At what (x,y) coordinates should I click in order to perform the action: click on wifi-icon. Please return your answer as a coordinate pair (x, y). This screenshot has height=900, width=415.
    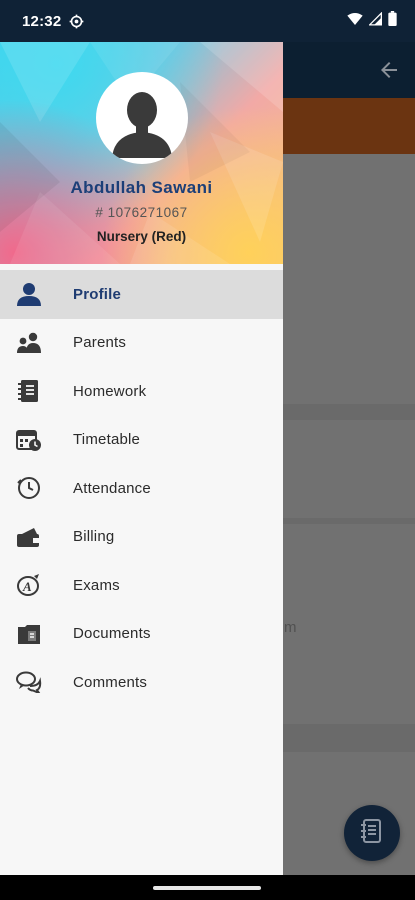
    Looking at the image, I should click on (355, 21).